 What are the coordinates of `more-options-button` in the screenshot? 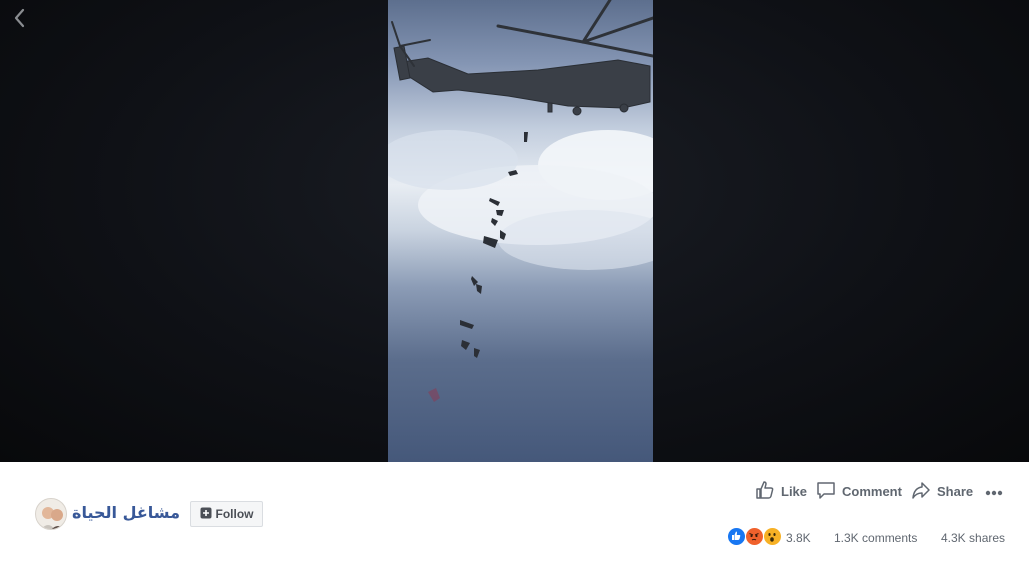 It's located at (994, 491).